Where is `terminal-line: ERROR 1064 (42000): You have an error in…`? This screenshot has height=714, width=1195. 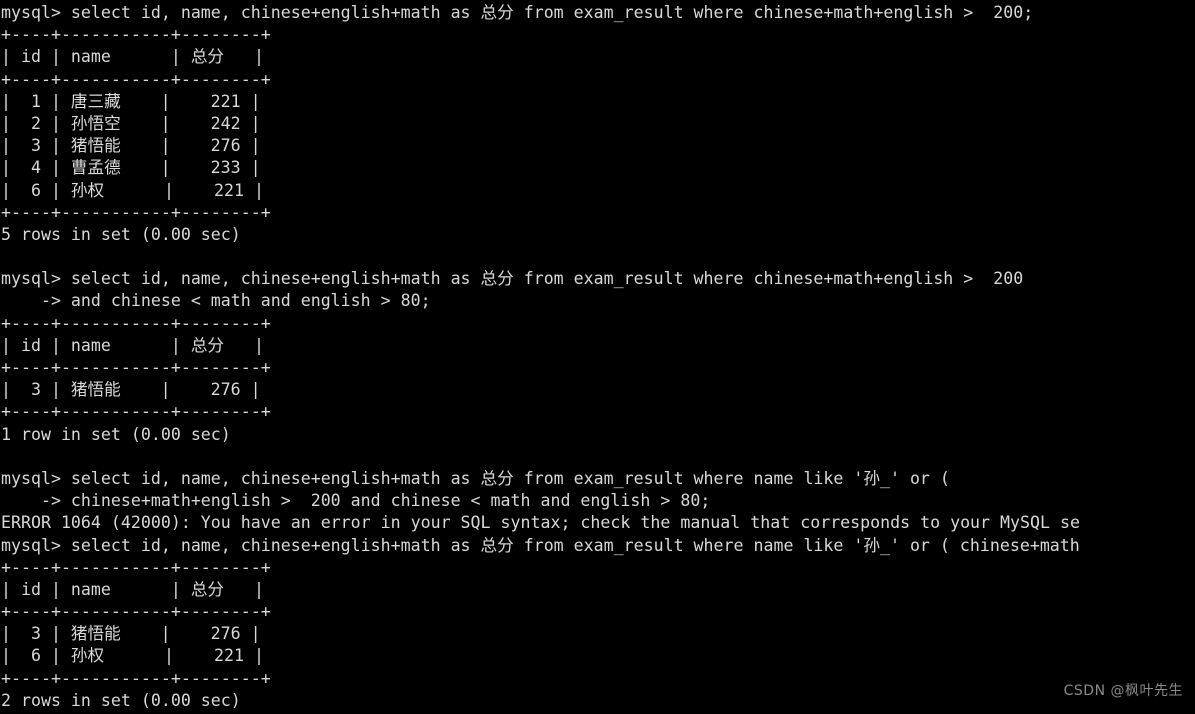 terminal-line: ERROR 1064 (42000): You have an error in… is located at coordinates (540, 523).